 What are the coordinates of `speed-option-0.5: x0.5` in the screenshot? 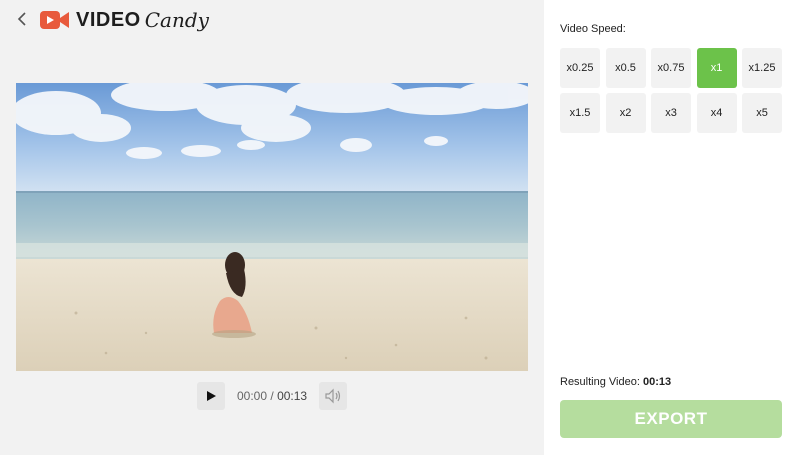 It's located at (625, 68).